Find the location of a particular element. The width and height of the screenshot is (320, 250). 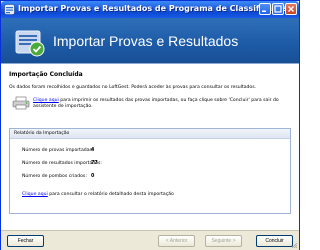

printer-icon is located at coordinates (21, 103).